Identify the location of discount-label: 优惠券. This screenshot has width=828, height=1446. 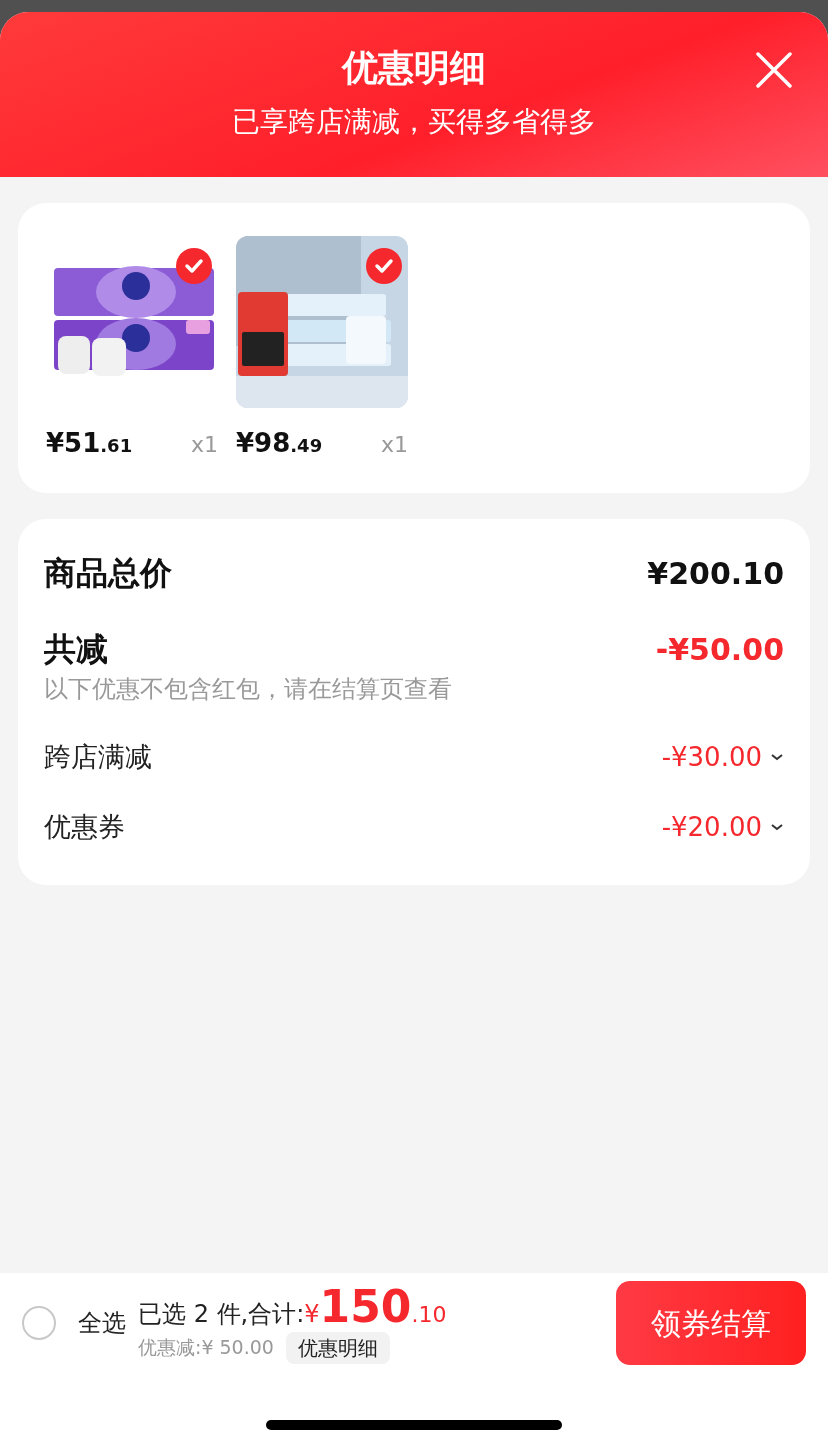
(84, 826).